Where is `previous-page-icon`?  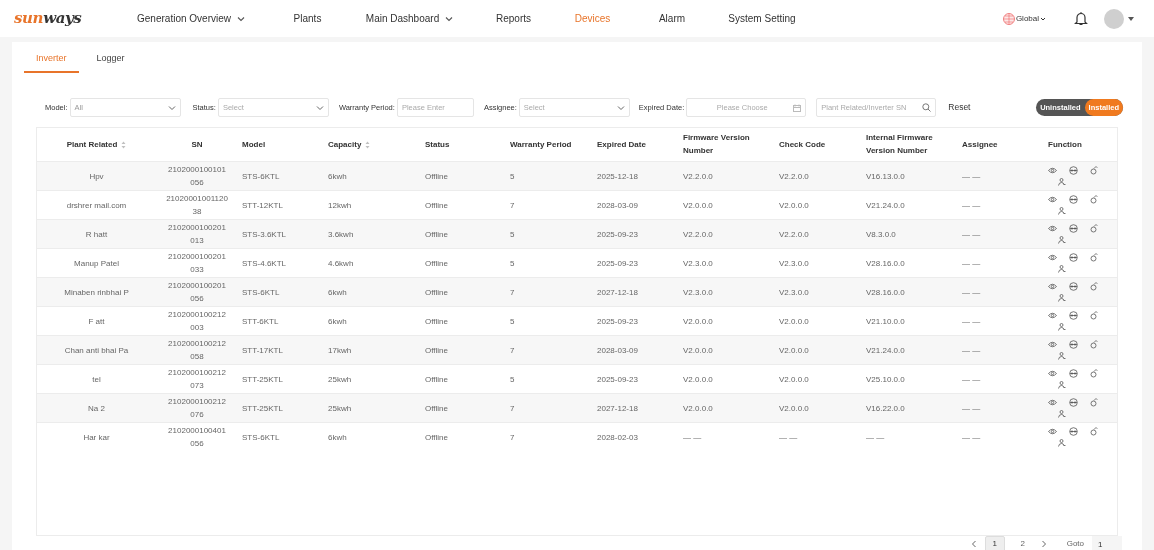
previous-page-icon is located at coordinates (973, 544).